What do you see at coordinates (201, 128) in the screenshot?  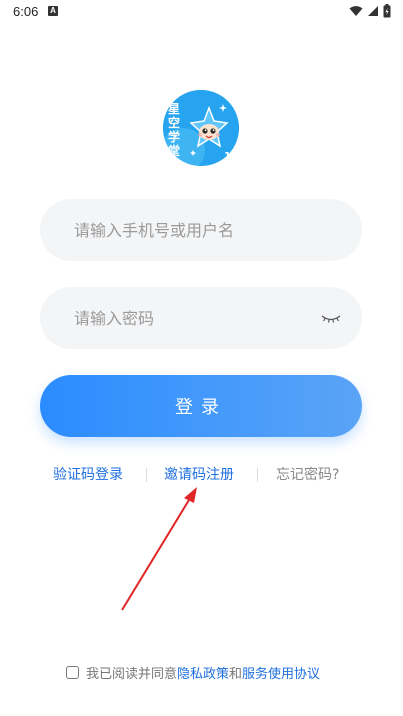 I see `app-logo-avatar: 星空学堂 1` at bounding box center [201, 128].